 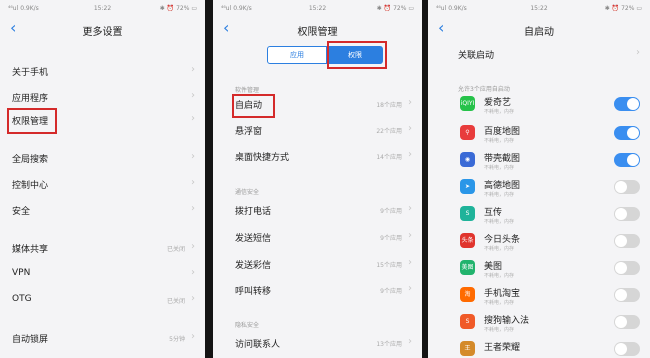 What do you see at coordinates (476, 56) in the screenshot?
I see `item-label: 关联启动` at bounding box center [476, 56].